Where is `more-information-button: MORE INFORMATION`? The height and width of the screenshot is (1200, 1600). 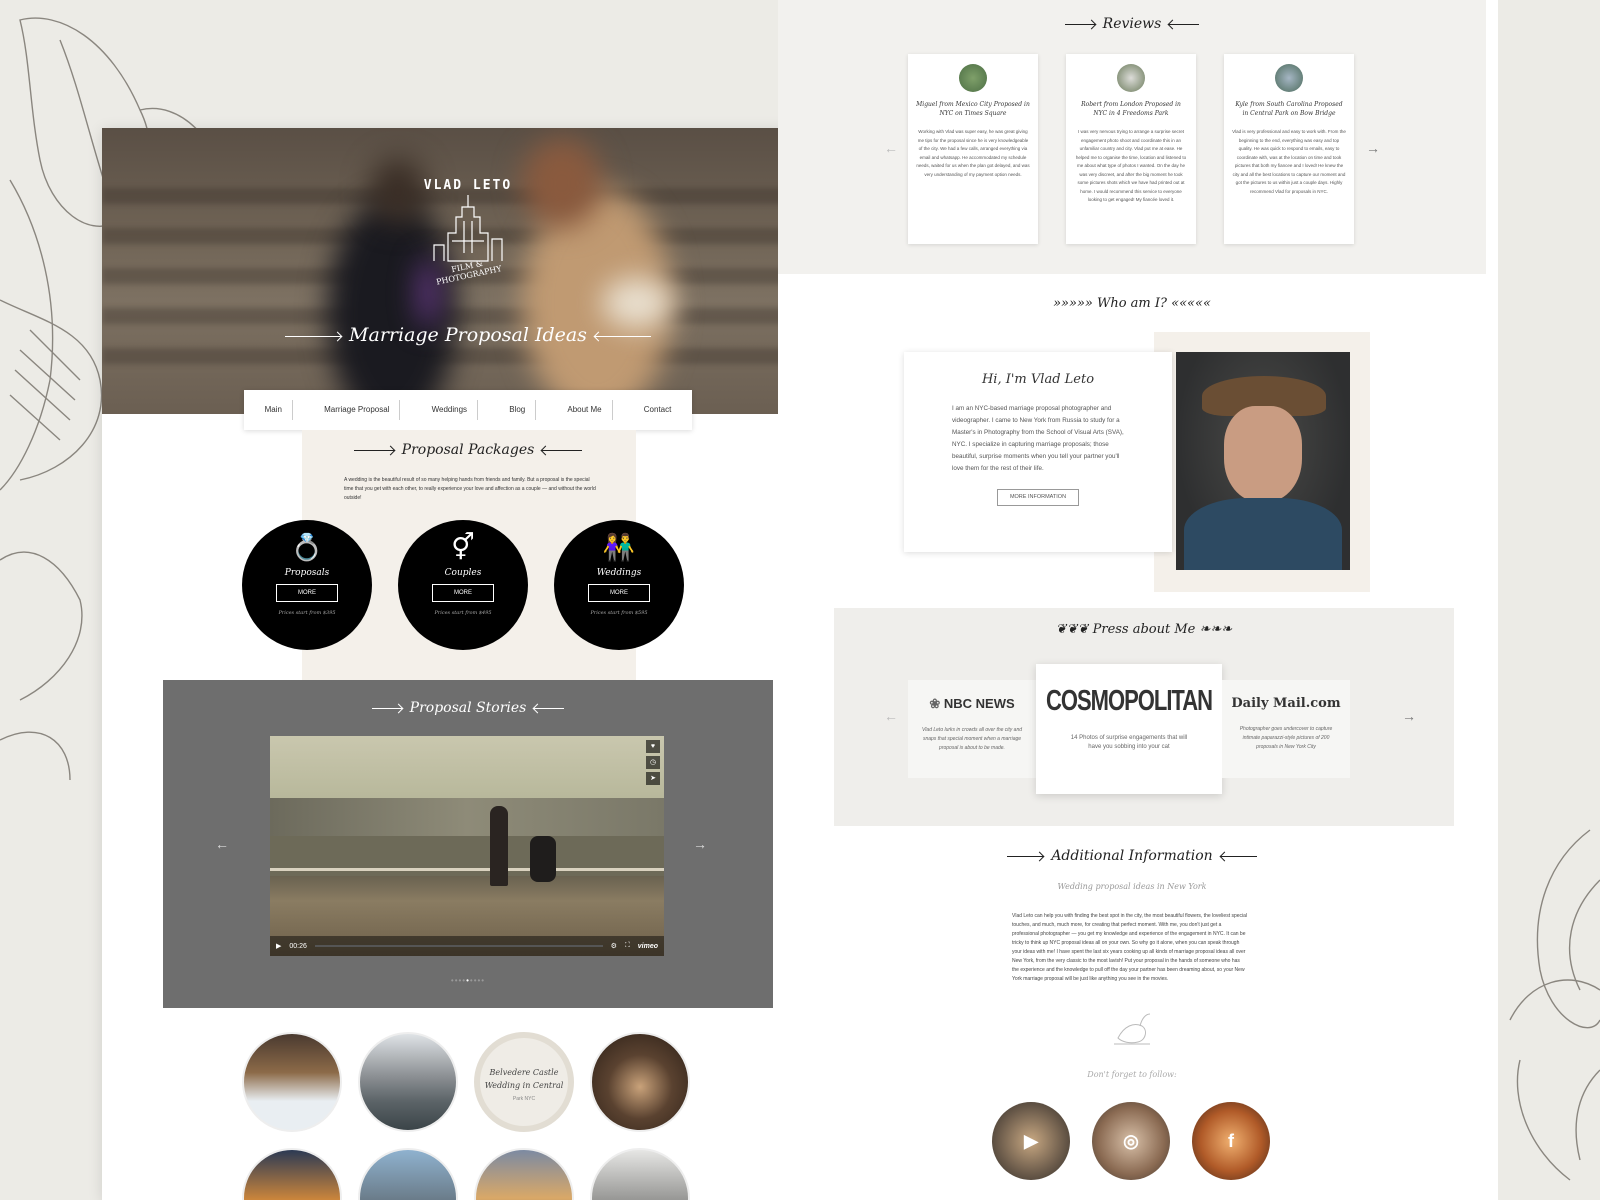
more-information-button: MORE INFORMATION is located at coordinates (1038, 497).